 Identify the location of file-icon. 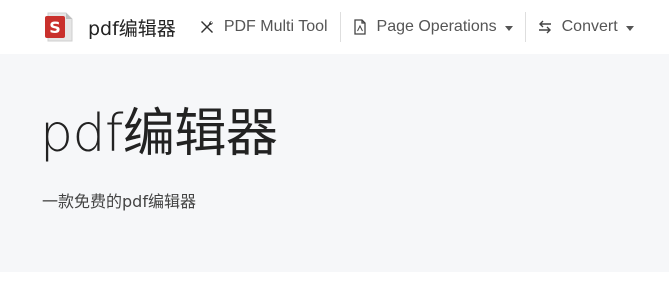
(360, 27).